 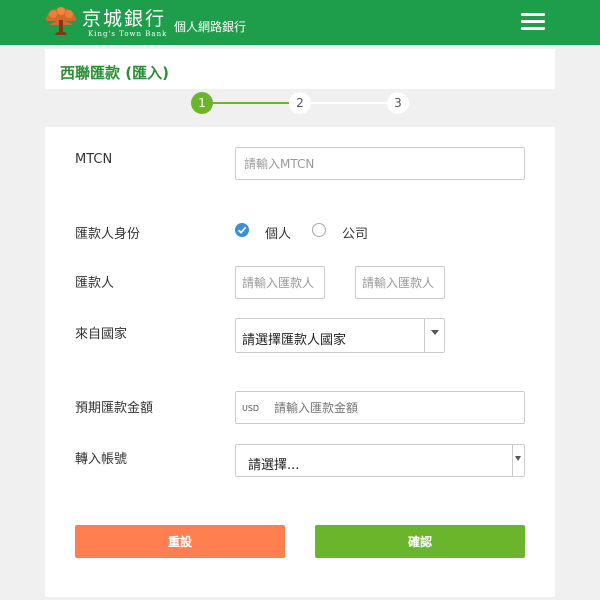 I want to click on bank-name: 京城銀行, so click(x=124, y=19).